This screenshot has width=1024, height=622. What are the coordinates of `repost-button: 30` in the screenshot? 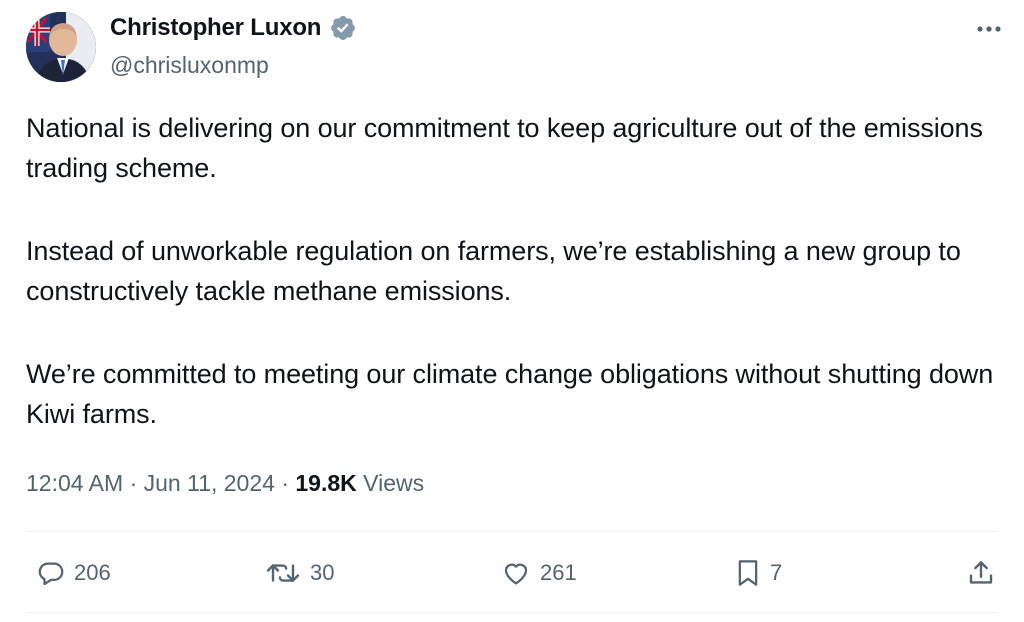 It's located at (299, 573).